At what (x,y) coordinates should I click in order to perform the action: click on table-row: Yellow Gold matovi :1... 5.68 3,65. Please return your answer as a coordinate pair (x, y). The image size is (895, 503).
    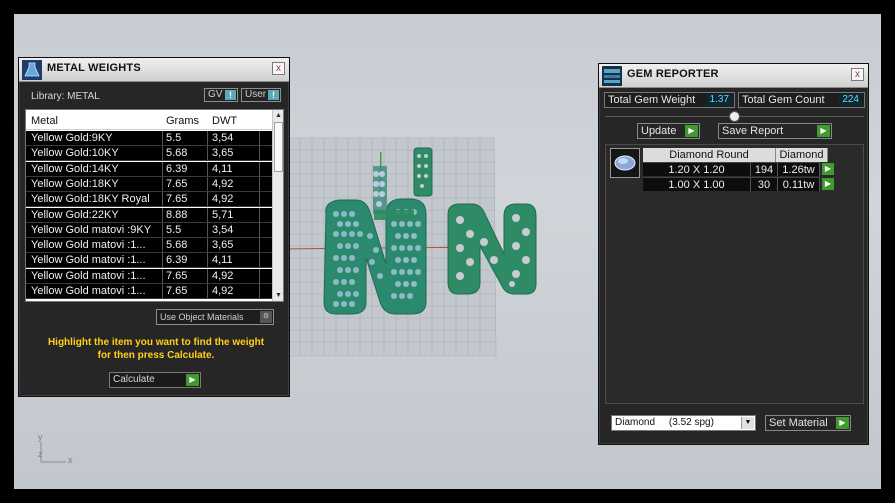
    Looking at the image, I should click on (149, 246).